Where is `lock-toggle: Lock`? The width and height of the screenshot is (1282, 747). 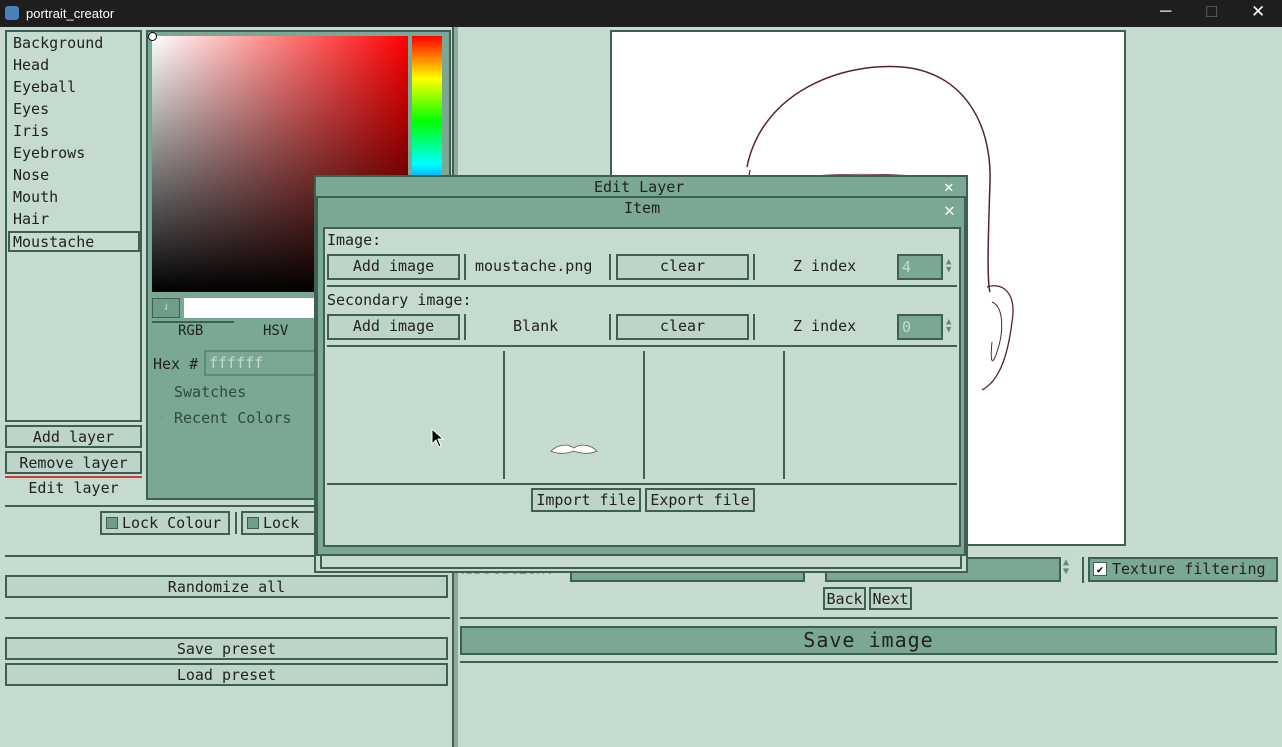
lock-toggle: Lock is located at coordinates (281, 523).